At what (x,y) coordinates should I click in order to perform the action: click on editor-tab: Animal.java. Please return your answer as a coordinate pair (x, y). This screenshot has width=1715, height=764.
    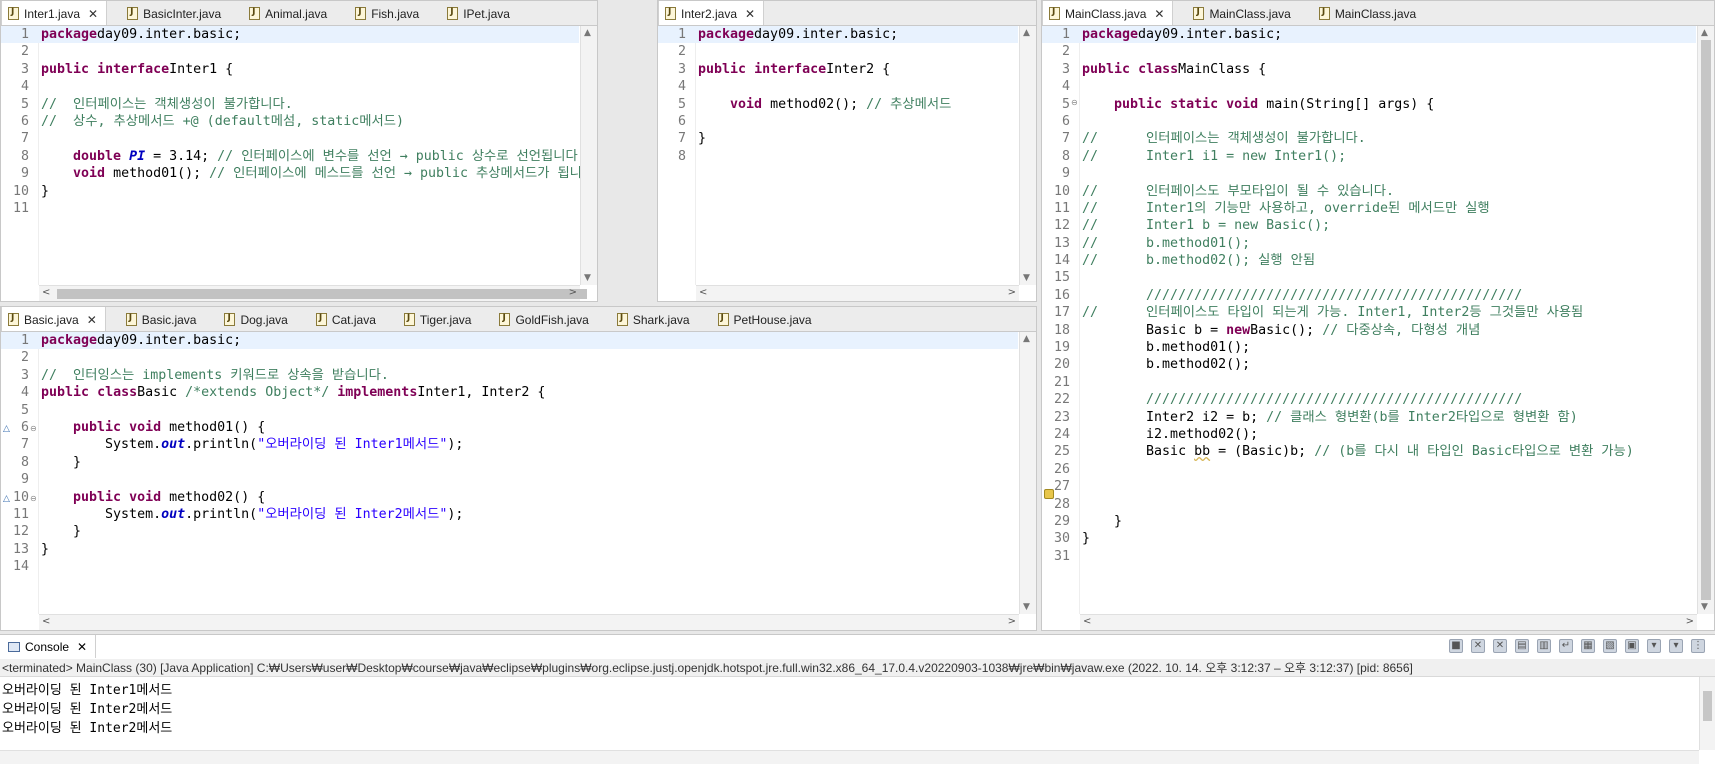
    Looking at the image, I should click on (289, 13).